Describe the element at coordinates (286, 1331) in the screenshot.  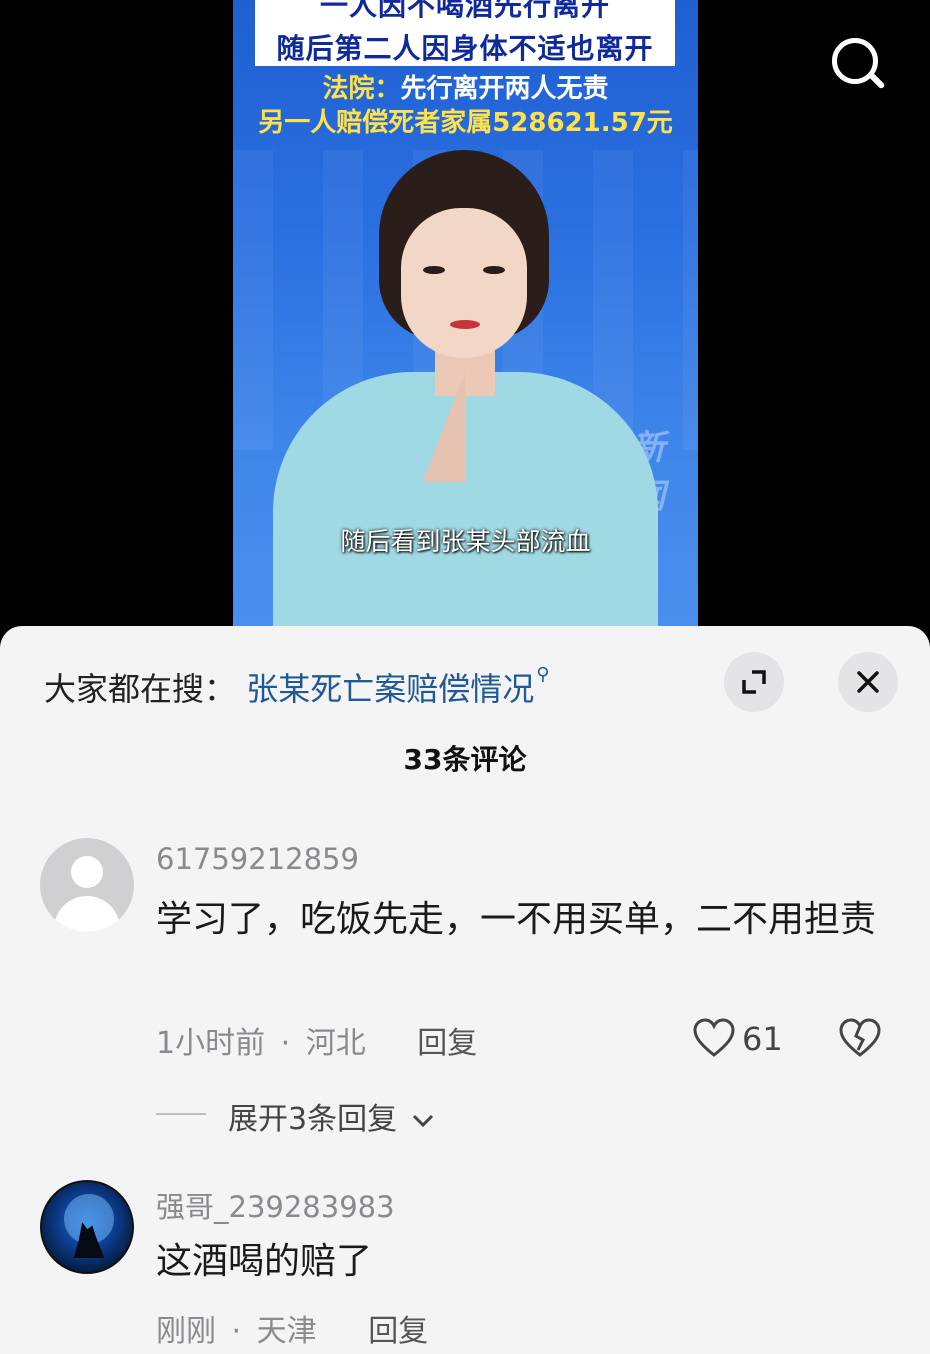
I see `comment-location: 天津` at that location.